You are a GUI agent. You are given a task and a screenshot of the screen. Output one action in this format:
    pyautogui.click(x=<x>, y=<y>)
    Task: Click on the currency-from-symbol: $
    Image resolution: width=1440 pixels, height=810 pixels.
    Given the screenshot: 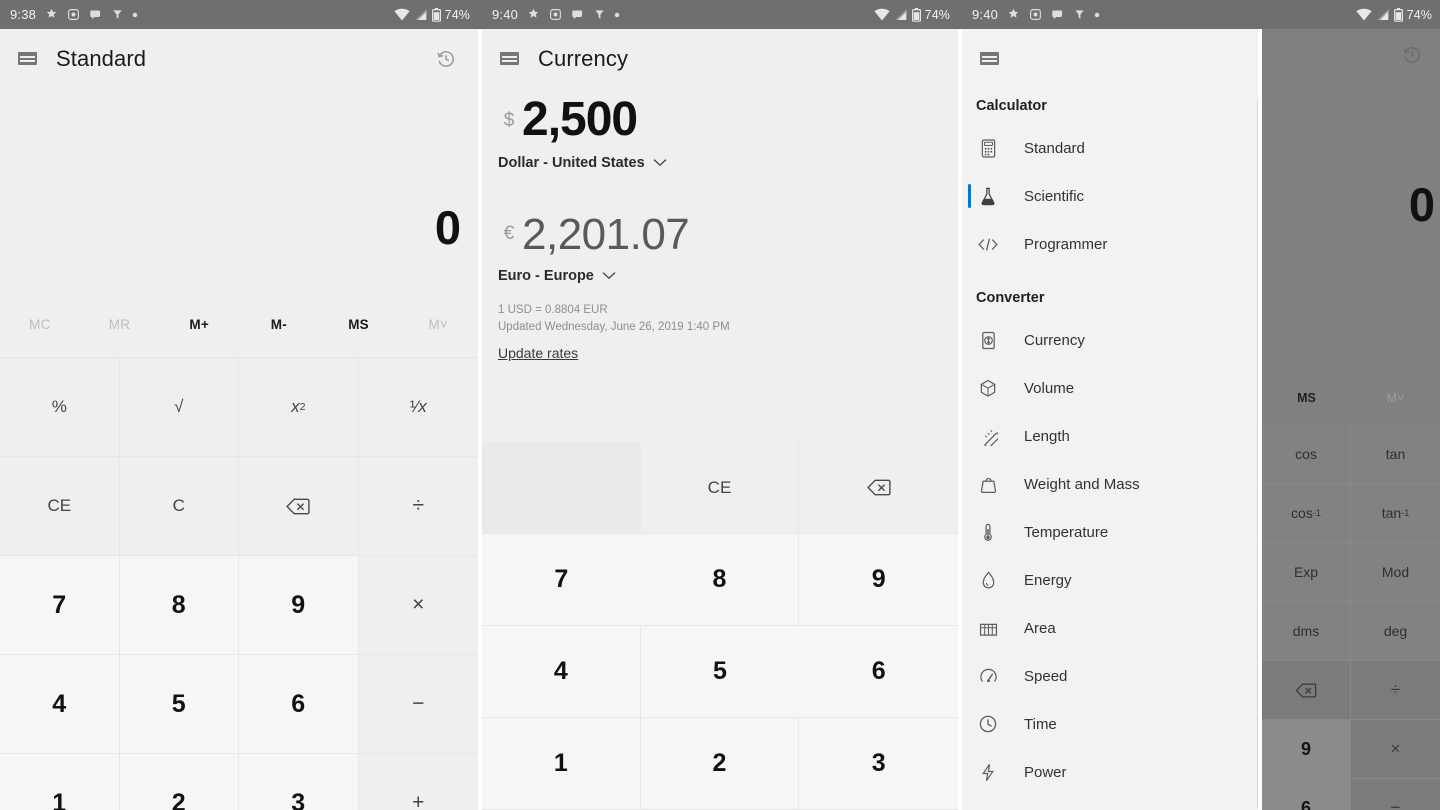 What is the action you would take?
    pyautogui.click(x=509, y=120)
    